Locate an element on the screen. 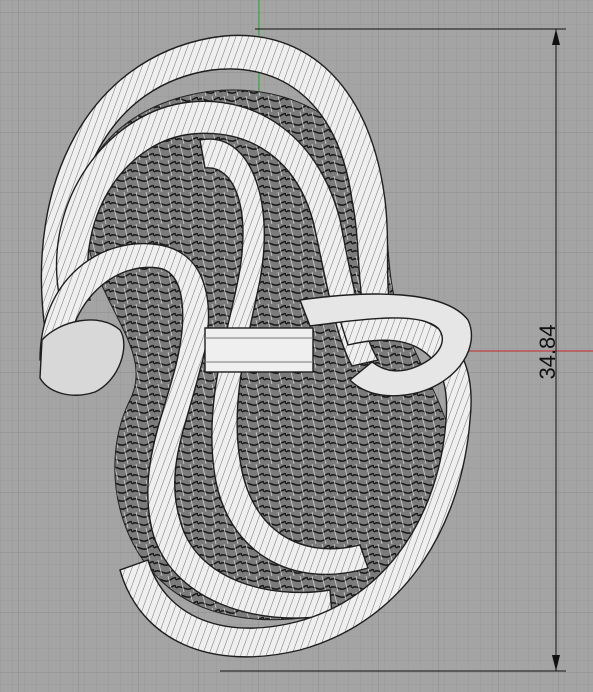 This screenshot has width=593, height=692. connector-bar is located at coordinates (259, 350).